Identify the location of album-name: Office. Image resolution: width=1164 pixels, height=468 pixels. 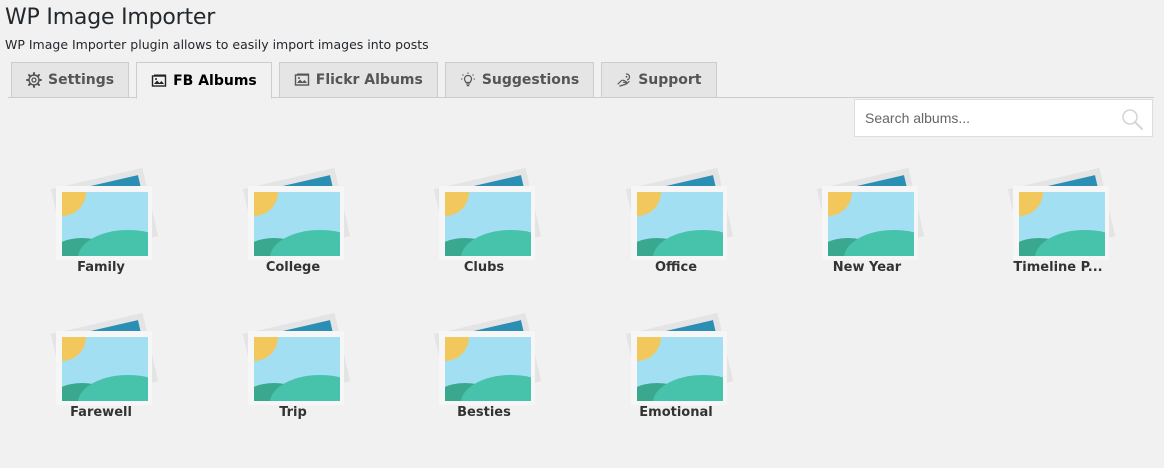
(676, 267).